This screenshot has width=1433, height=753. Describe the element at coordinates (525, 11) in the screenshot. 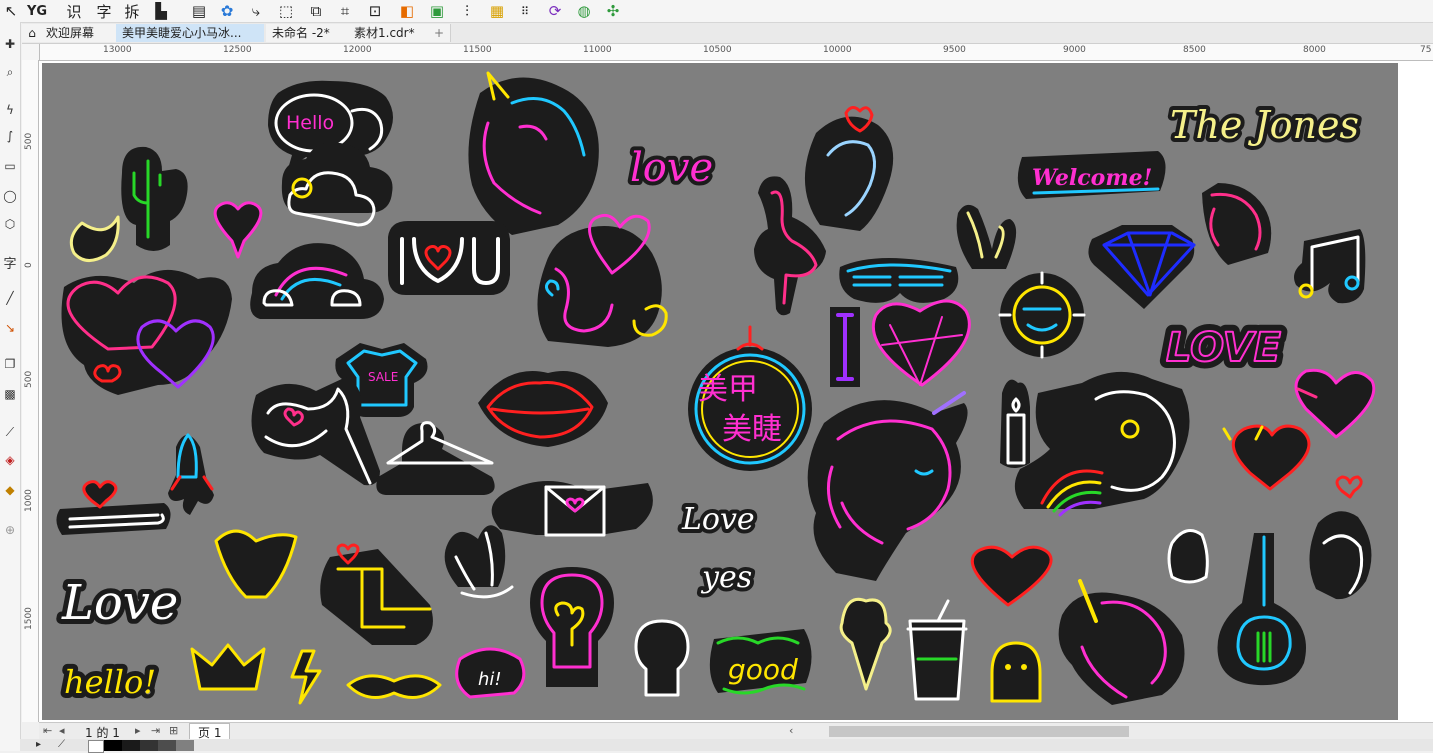

I see `grid-icon: ⠿` at that location.